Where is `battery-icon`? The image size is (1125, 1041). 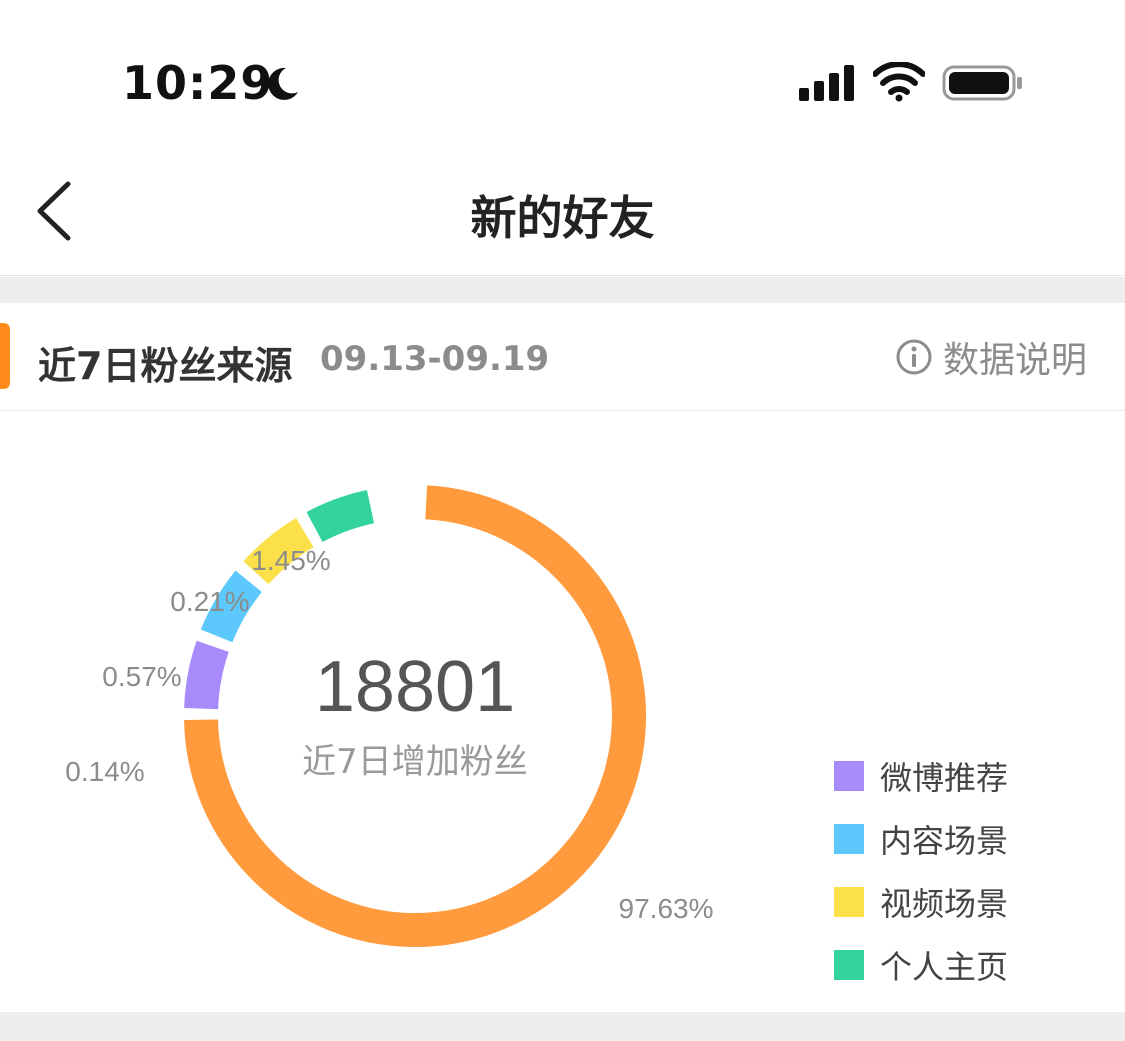 battery-icon is located at coordinates (982, 83).